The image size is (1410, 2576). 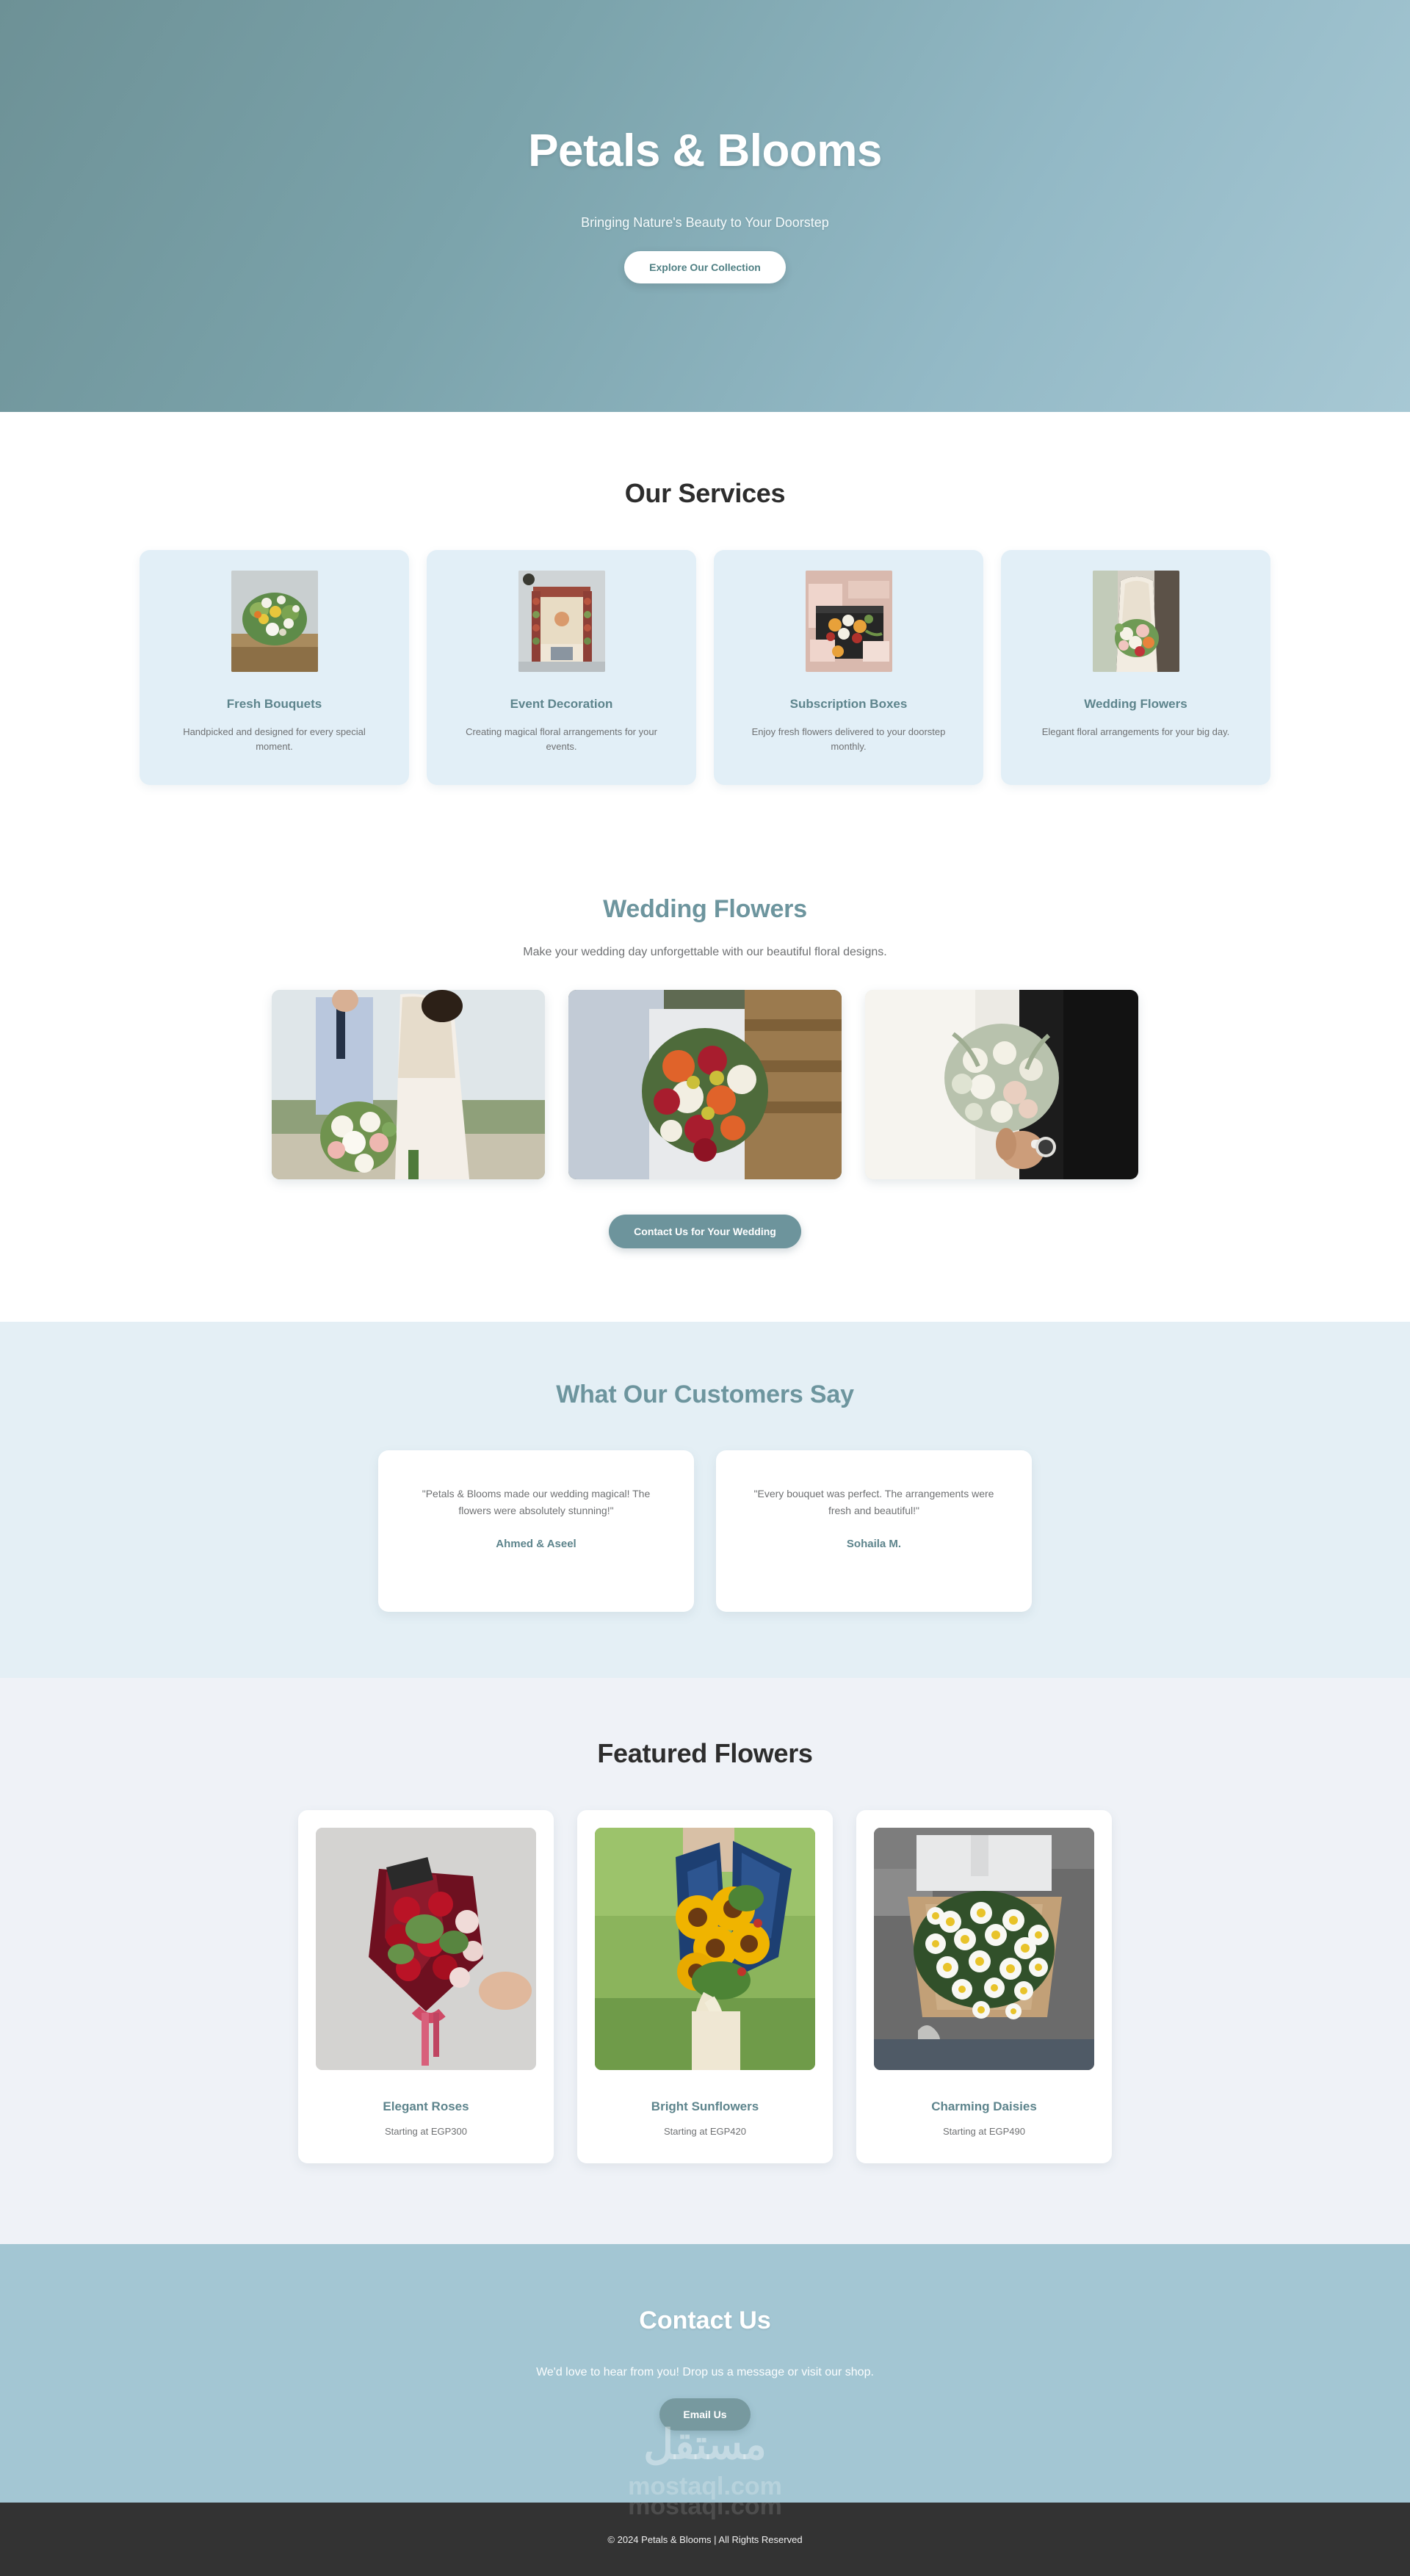 What do you see at coordinates (705, 1231) in the screenshot?
I see `contact-wedding-button: Contact Us for Your Wedding` at bounding box center [705, 1231].